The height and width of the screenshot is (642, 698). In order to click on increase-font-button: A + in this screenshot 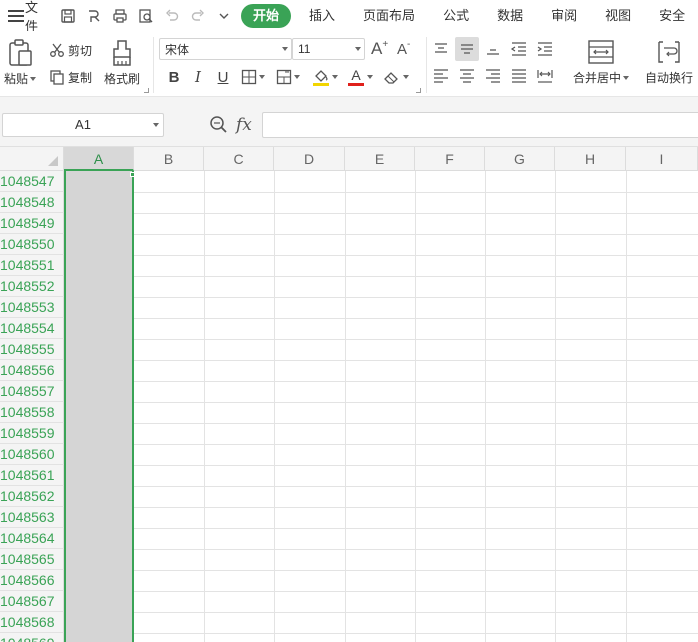, I will do `click(379, 49)`.